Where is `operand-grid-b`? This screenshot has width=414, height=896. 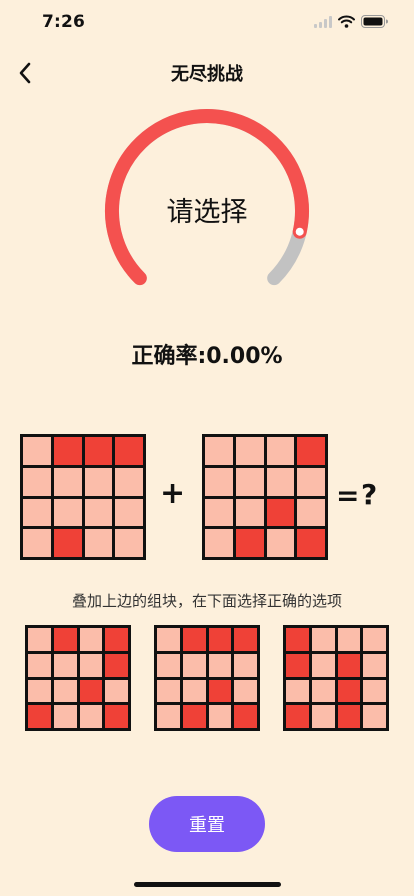
operand-grid-b is located at coordinates (265, 497).